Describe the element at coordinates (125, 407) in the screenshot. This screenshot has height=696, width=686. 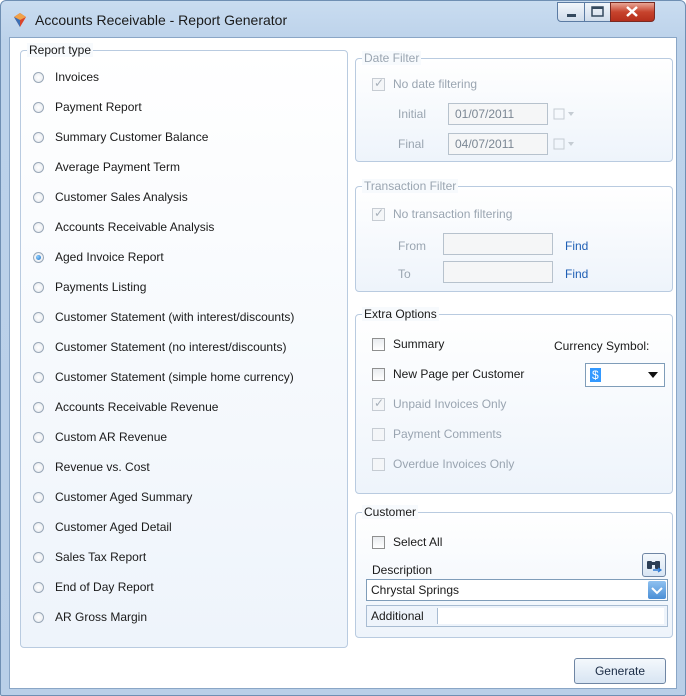
I see `report-type-option: Accounts Receivable Revenue` at that location.